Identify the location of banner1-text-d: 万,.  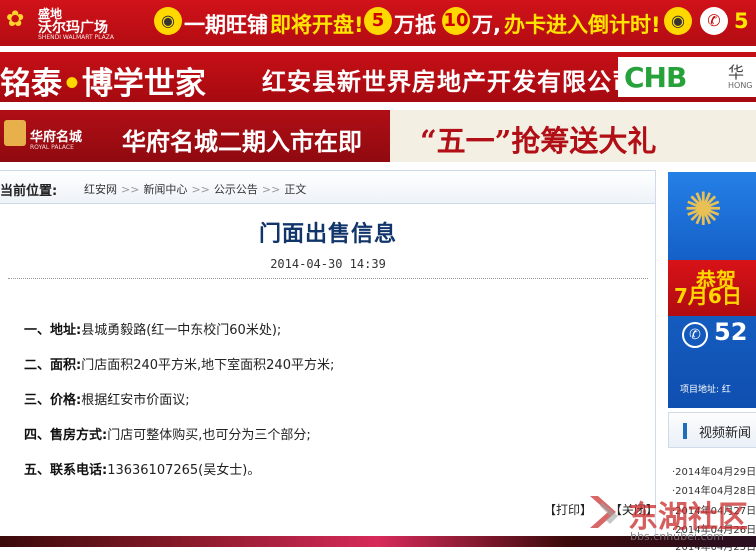
(486, 25).